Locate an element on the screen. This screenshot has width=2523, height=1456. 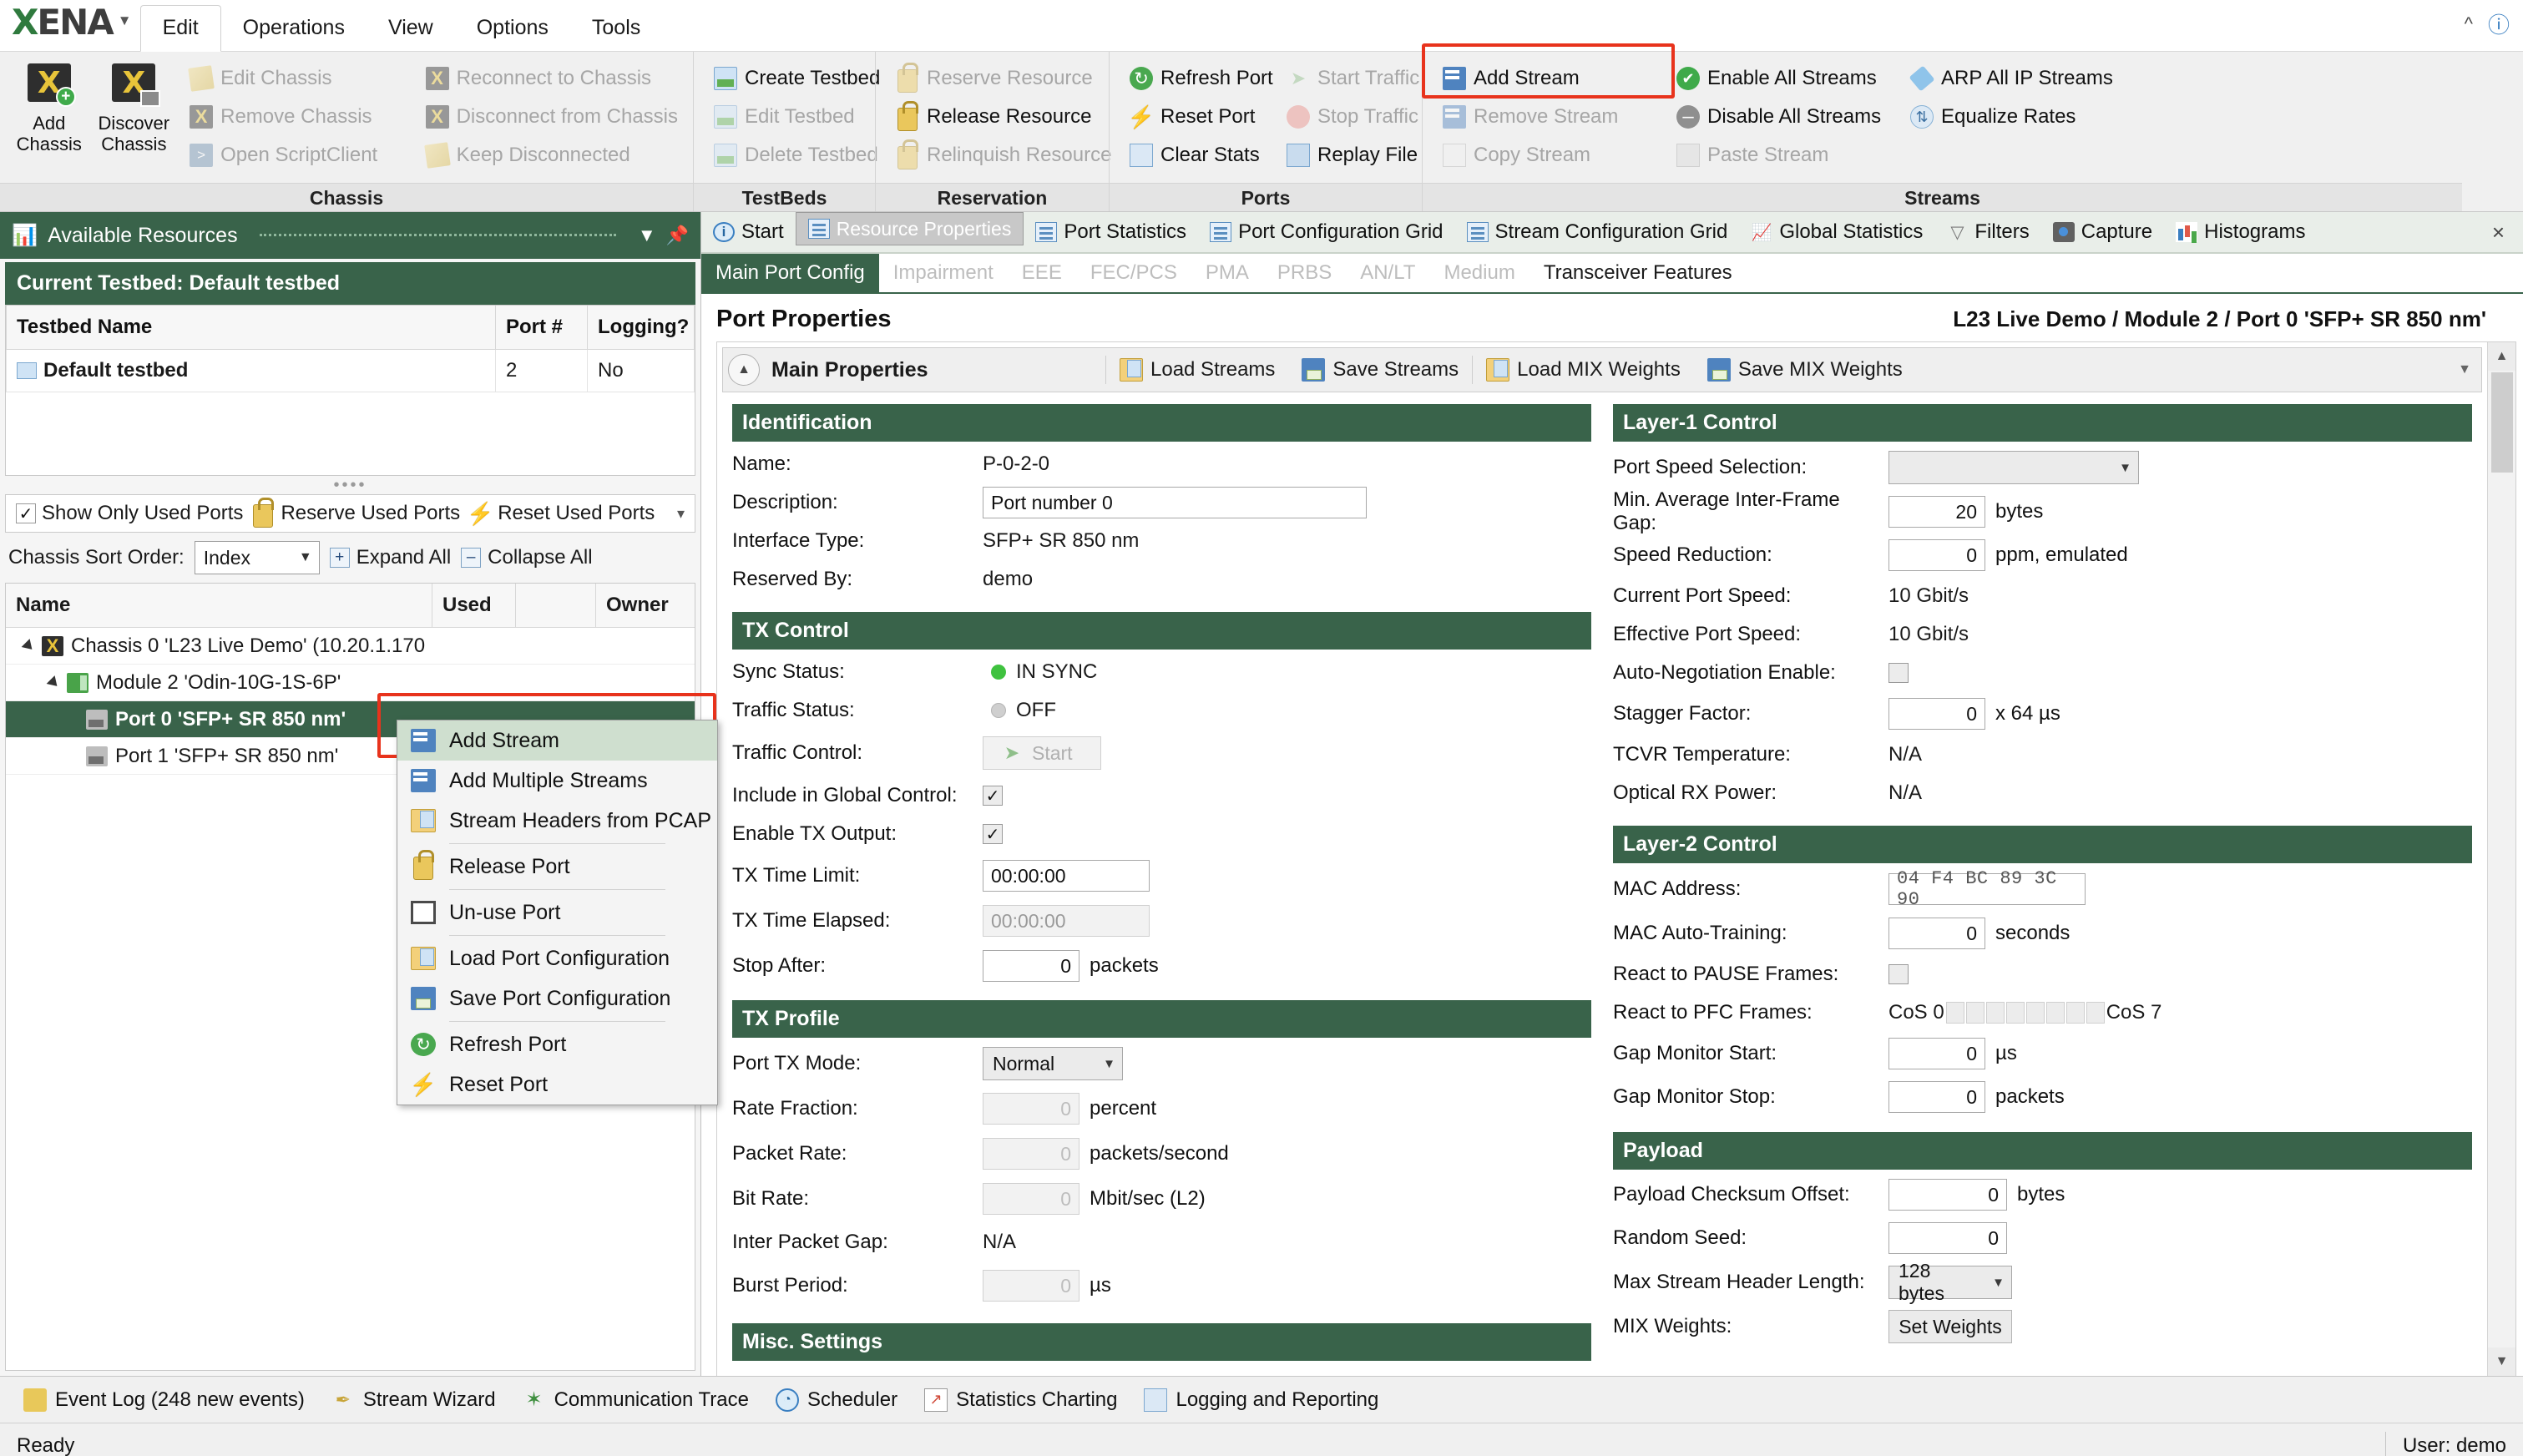
dock-menu-caret-icon: ▼ is located at coordinates (647, 235).